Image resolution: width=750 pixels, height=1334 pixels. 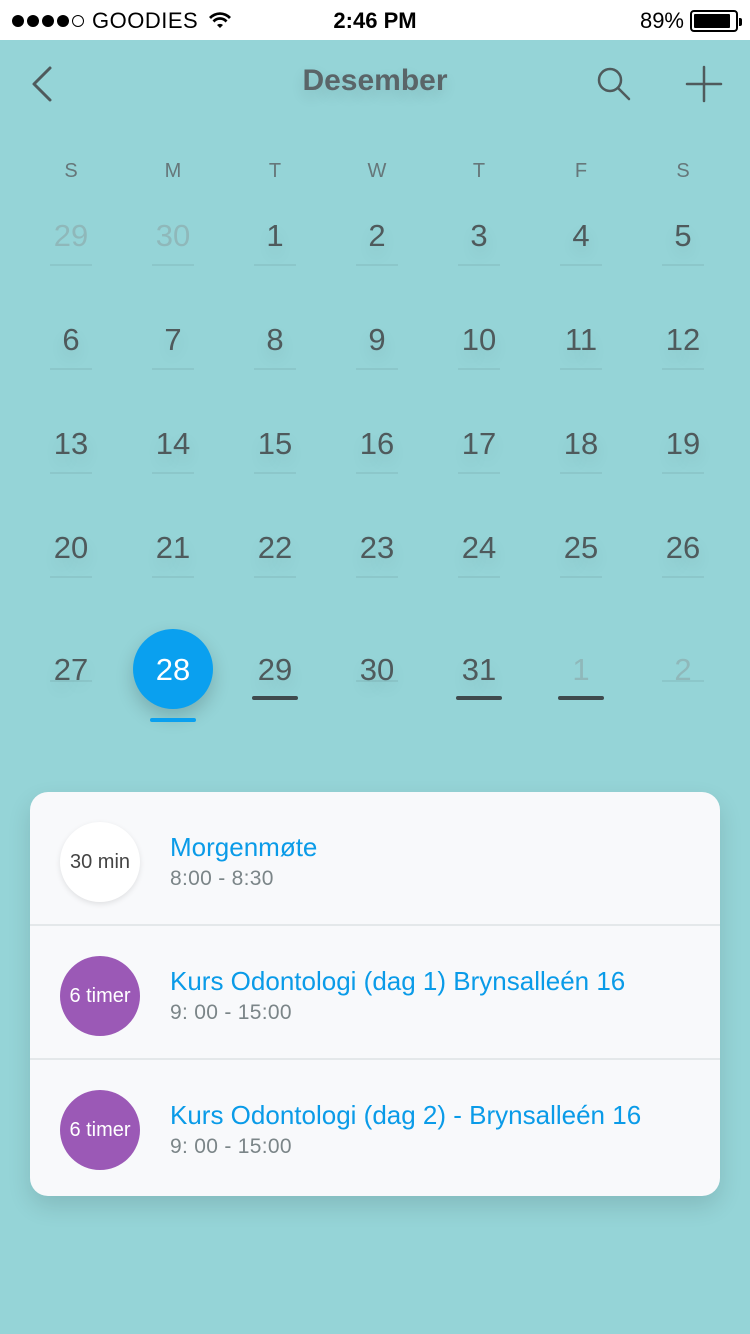 I want to click on calendar-day: 26, so click(x=683, y=564).